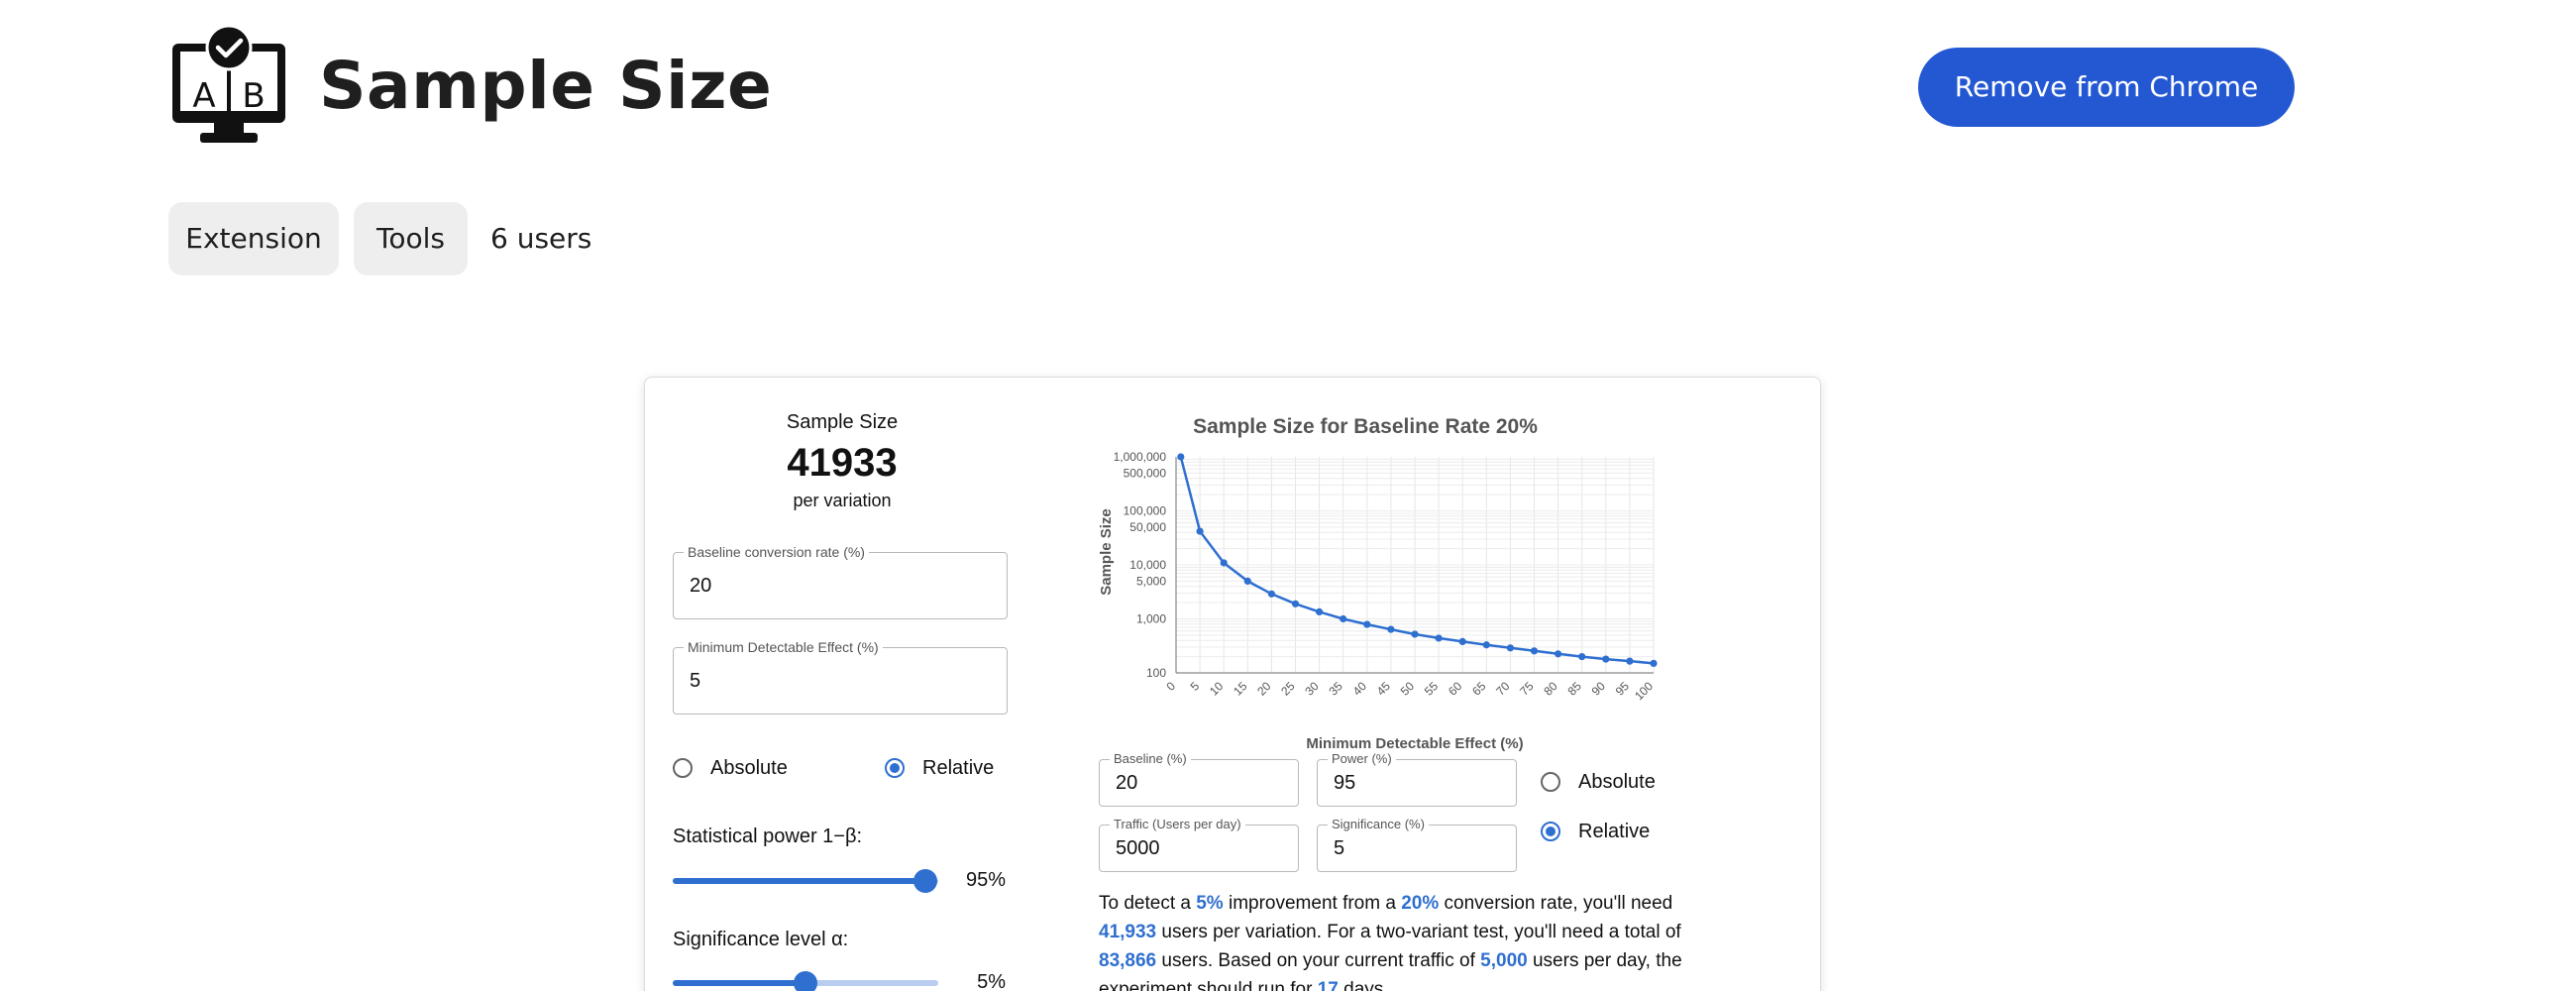 This screenshot has width=2576, height=991. Describe the element at coordinates (768, 836) in the screenshot. I see `power-label: Statistical power 1−β:` at that location.